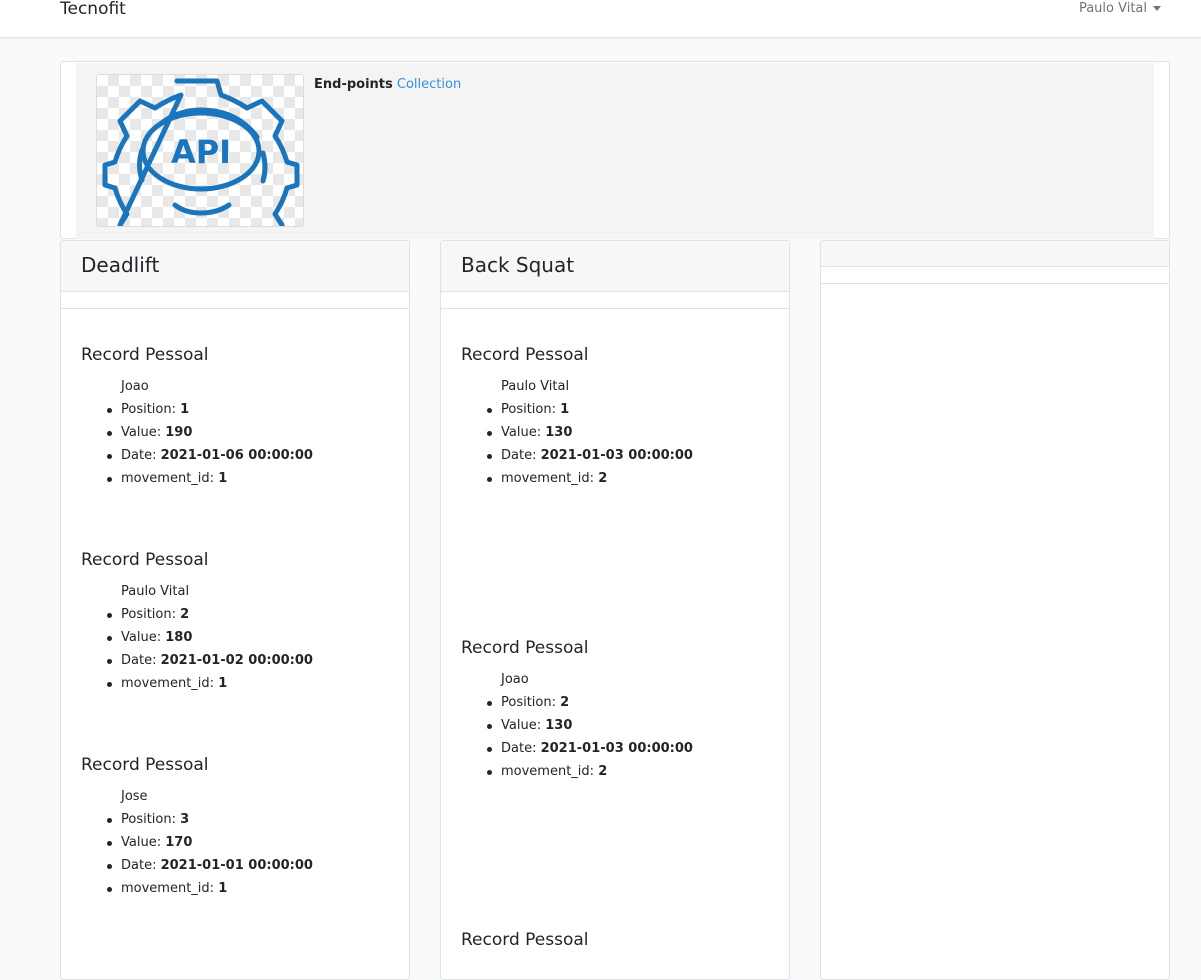 This screenshot has width=1201, height=980. I want to click on card-title: Deadlift, so click(235, 266).